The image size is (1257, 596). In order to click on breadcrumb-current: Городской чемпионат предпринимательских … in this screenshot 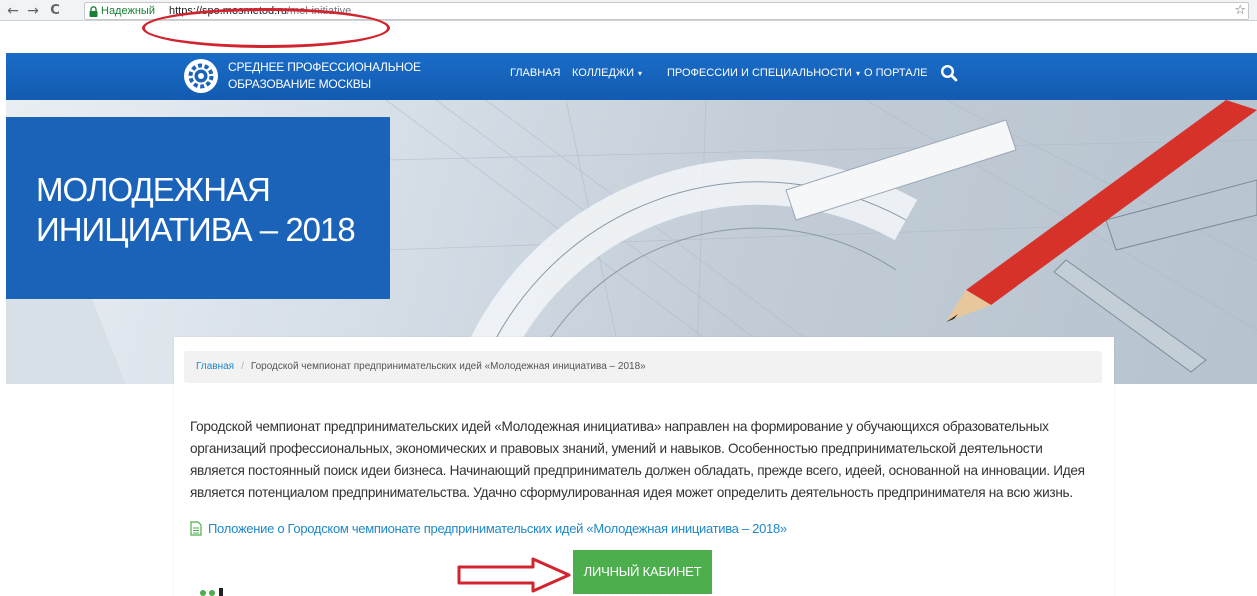, I will do `click(448, 366)`.